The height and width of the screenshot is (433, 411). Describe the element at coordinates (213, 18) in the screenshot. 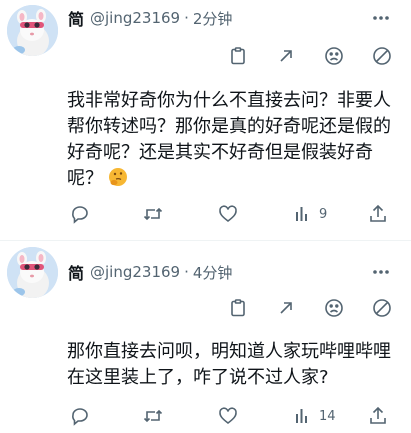

I see `post-time: 2分钟` at that location.